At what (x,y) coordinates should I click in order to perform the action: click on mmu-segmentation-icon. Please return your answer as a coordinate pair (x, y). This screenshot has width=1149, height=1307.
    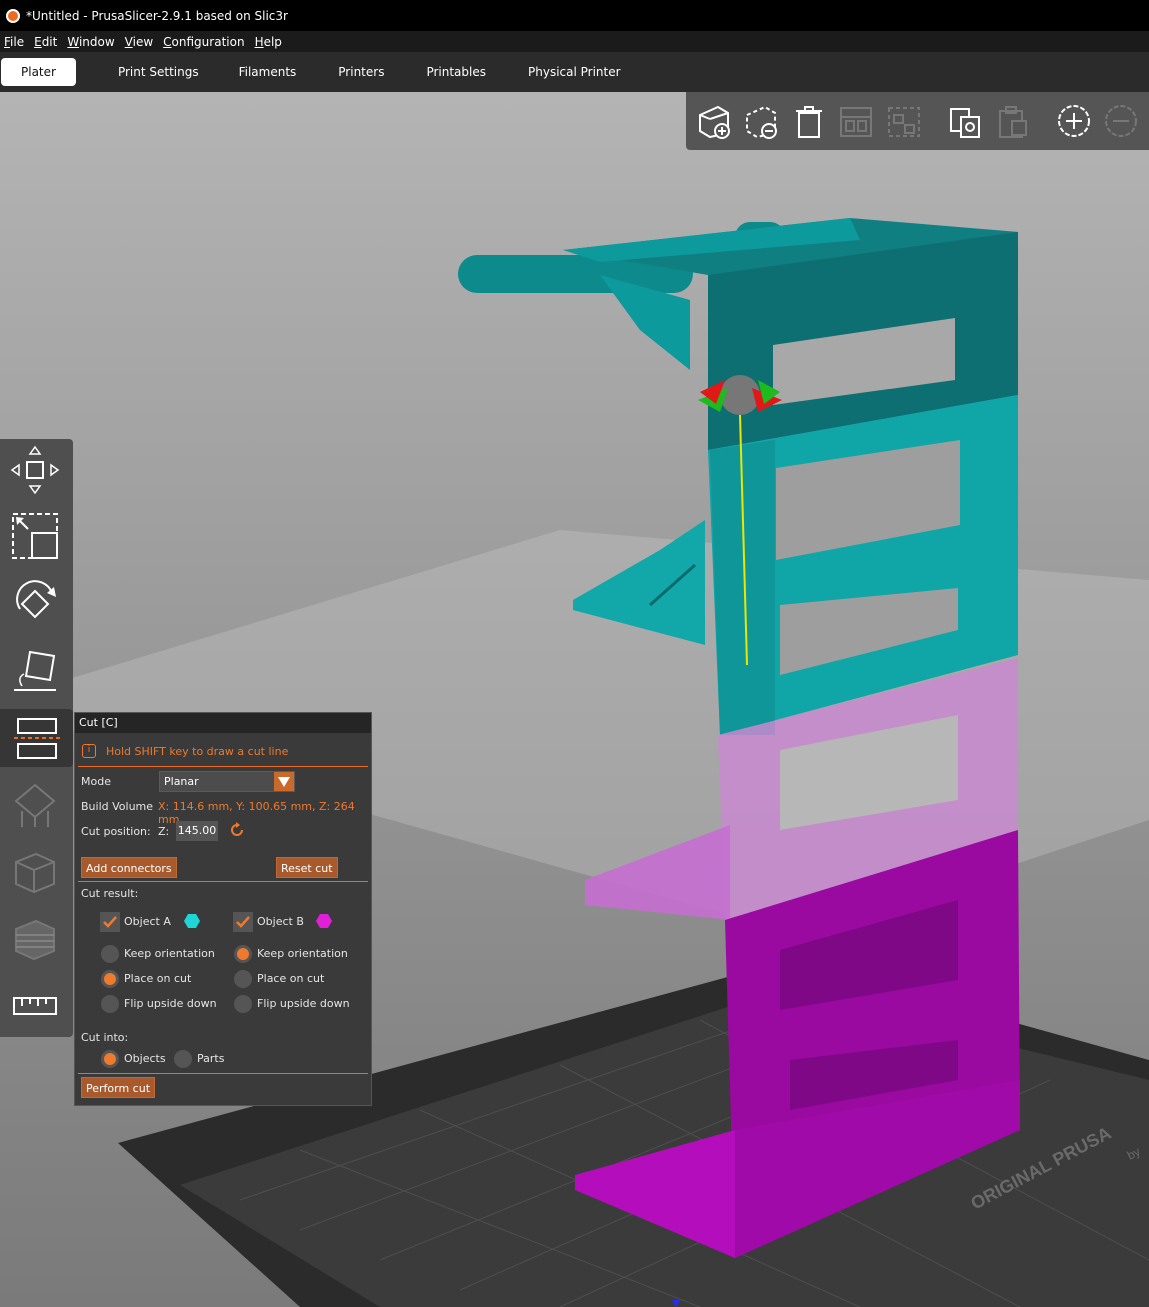
    Looking at the image, I should click on (35, 940).